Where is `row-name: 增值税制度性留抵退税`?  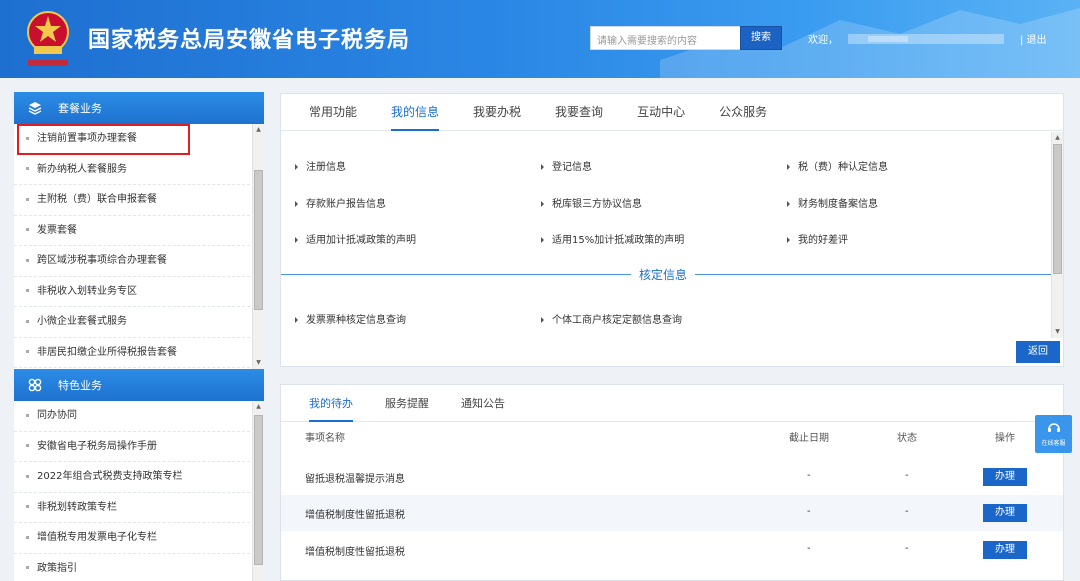 row-name: 增值税制度性留抵退税 is located at coordinates (355, 552).